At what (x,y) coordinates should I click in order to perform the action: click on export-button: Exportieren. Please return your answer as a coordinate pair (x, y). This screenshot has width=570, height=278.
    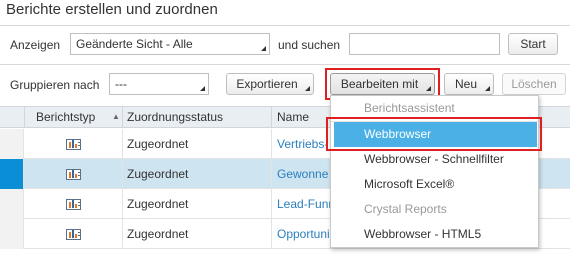
    Looking at the image, I should click on (270, 84).